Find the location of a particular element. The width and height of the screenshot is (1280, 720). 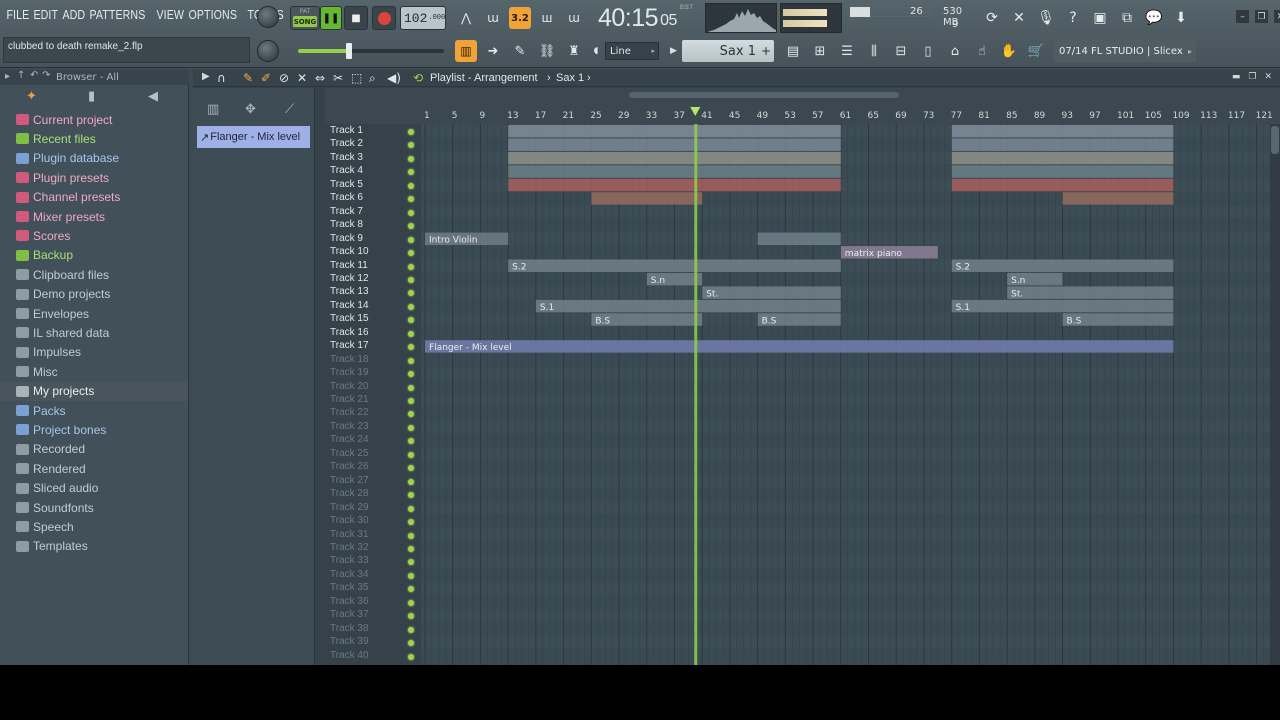

playlist-clip: St. is located at coordinates (771, 292).